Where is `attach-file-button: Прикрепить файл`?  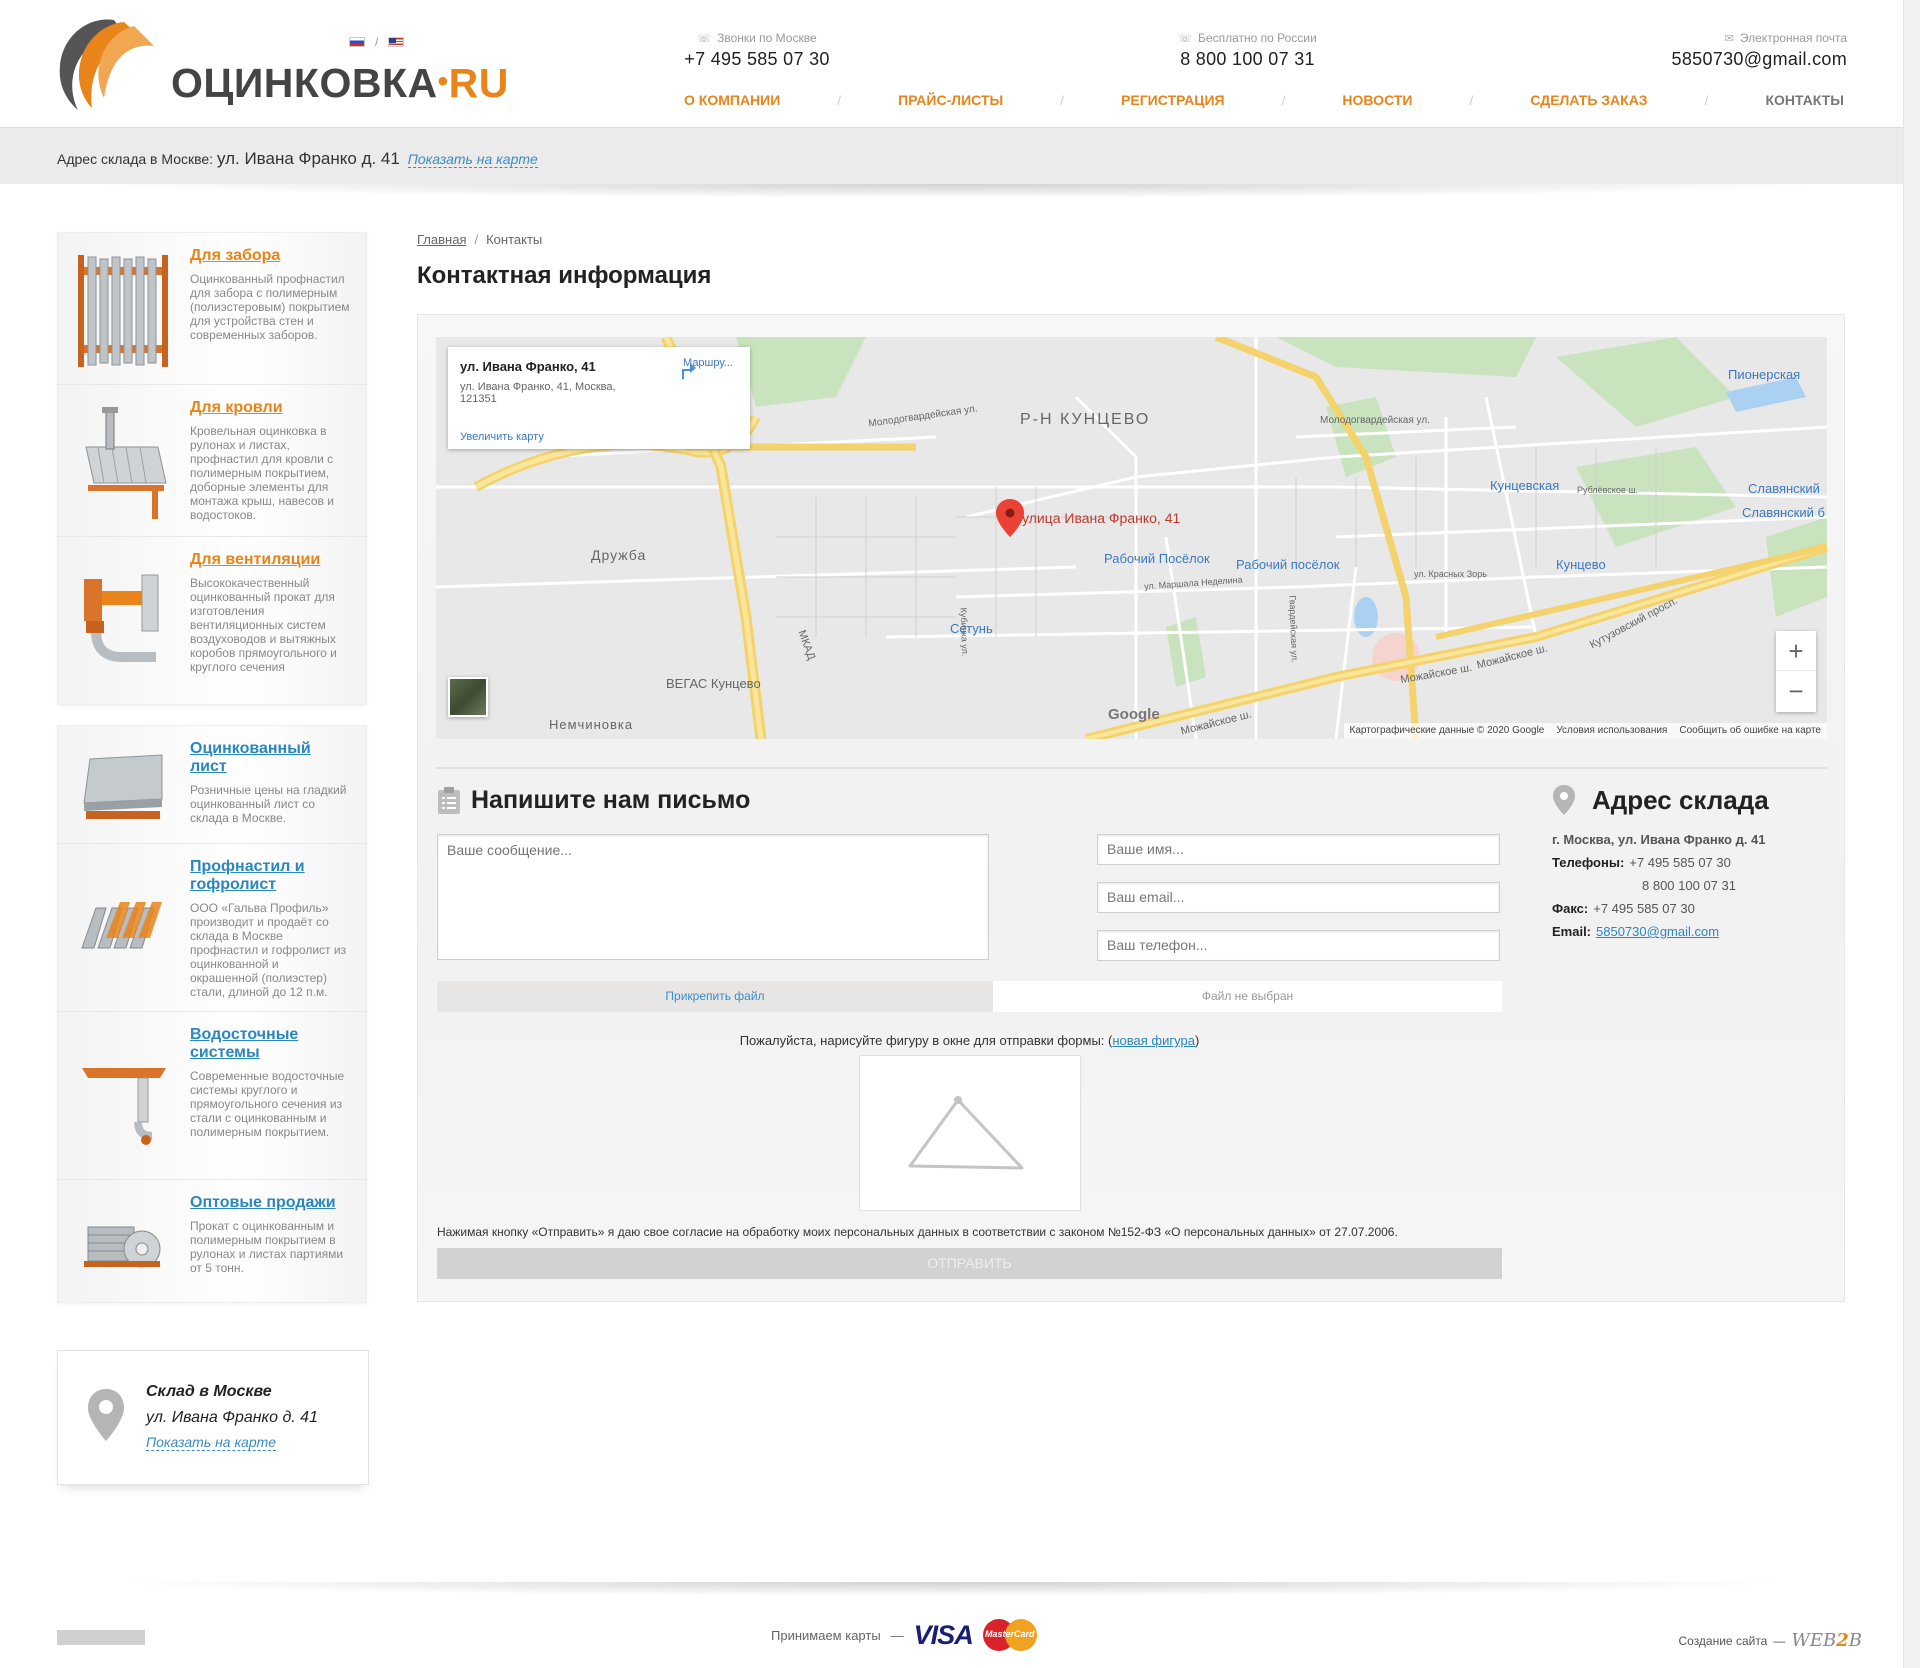 attach-file-button: Прикрепить файл is located at coordinates (715, 996).